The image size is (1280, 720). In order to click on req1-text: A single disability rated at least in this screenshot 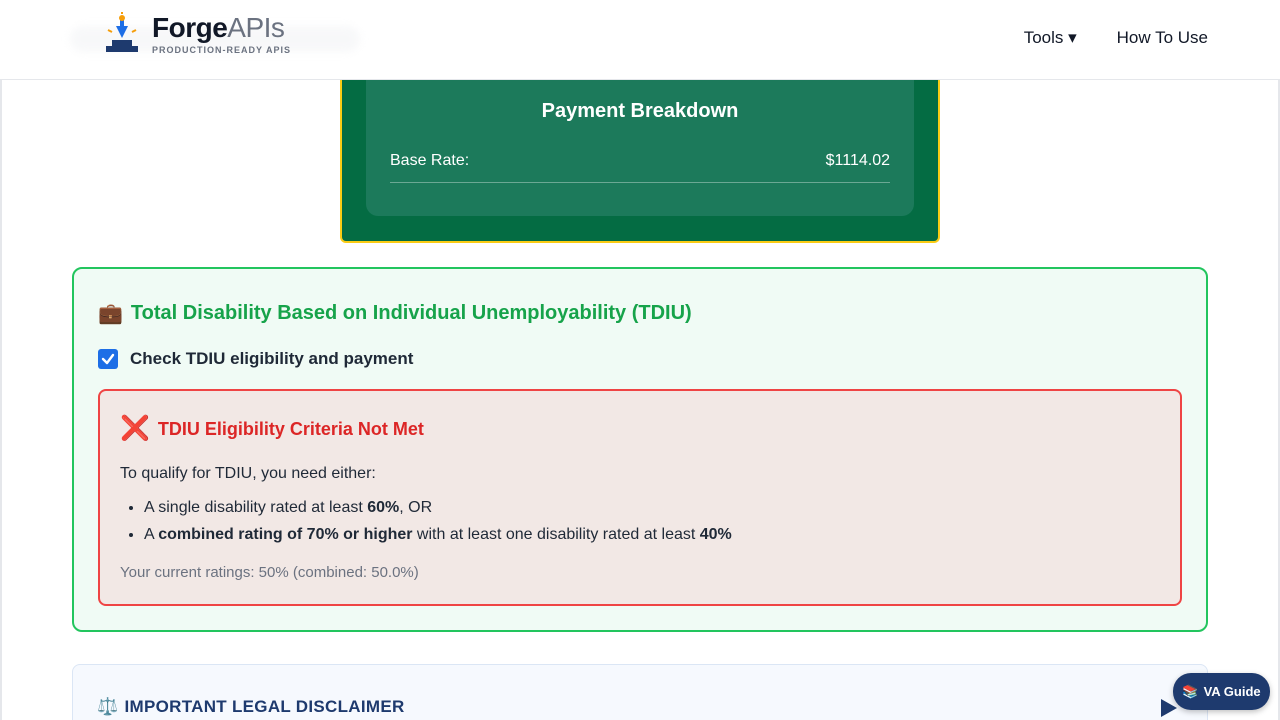, I will do `click(256, 507)`.